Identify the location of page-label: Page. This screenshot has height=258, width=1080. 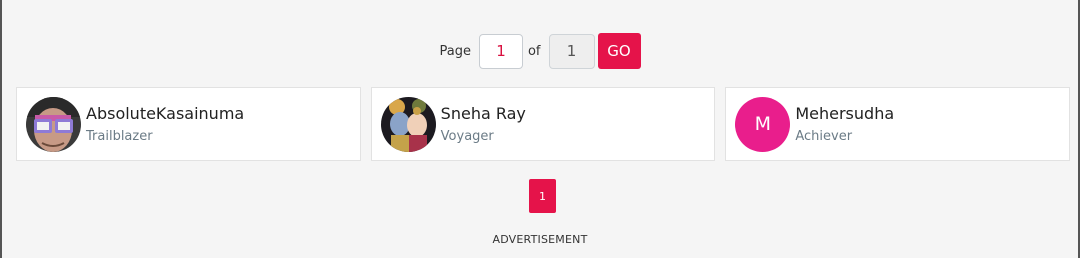
(455, 51).